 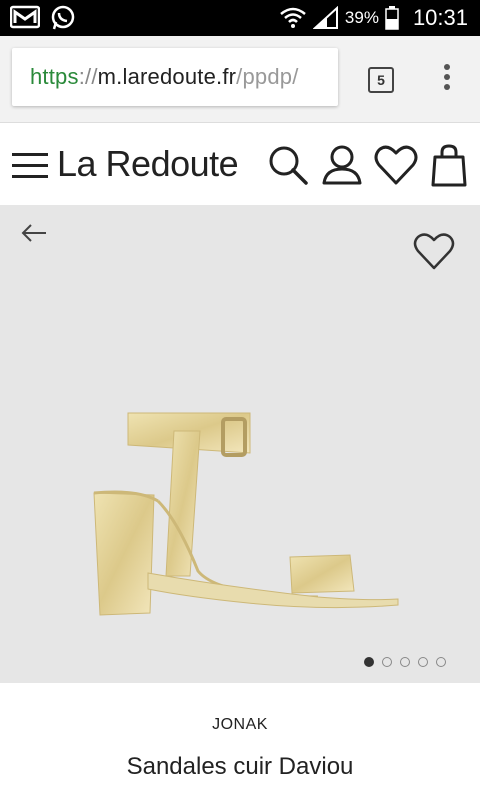 I want to click on whatsapp-icon, so click(x=63, y=17).